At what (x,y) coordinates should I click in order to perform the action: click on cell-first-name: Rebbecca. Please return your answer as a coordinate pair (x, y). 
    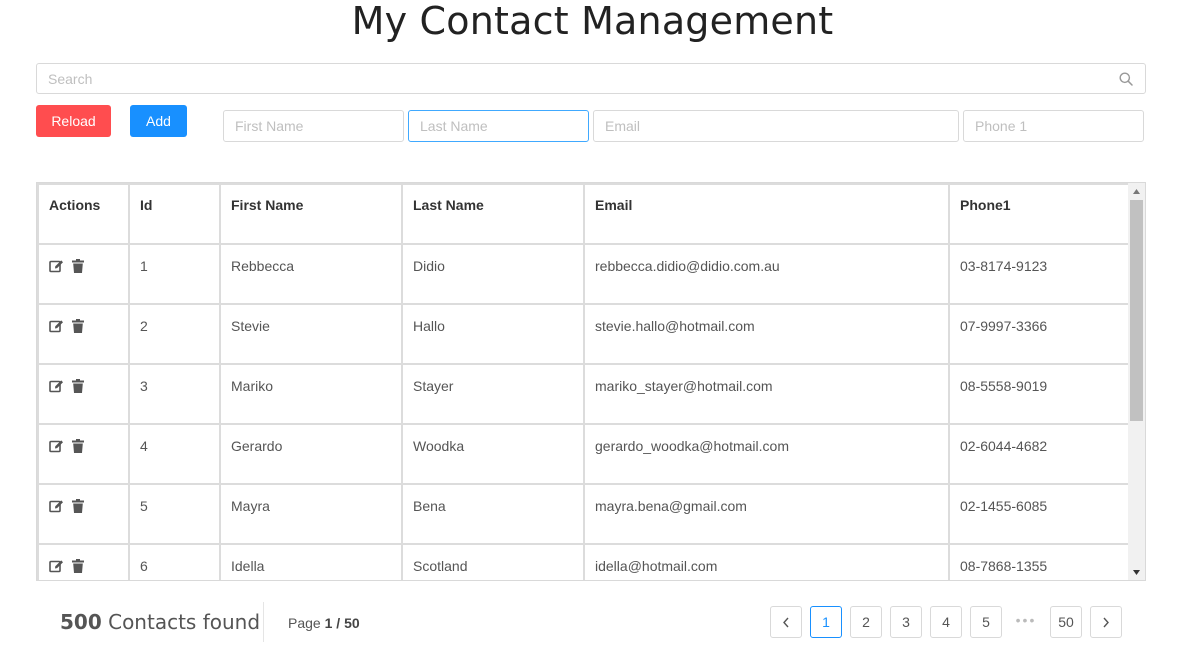
    Looking at the image, I should click on (311, 274).